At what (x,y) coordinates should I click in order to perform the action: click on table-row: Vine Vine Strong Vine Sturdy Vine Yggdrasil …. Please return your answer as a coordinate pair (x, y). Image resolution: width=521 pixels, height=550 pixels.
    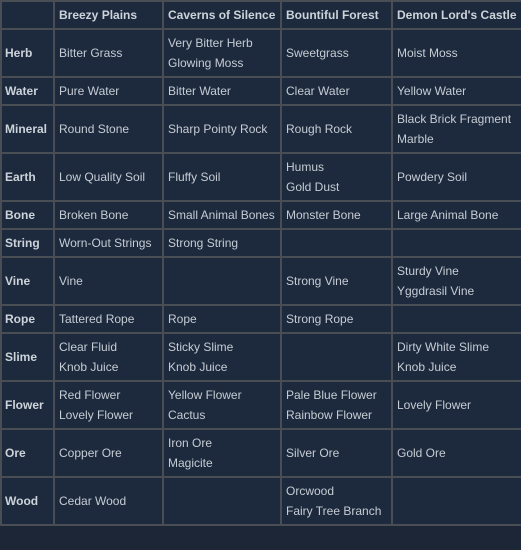
    Looking at the image, I should click on (260, 281).